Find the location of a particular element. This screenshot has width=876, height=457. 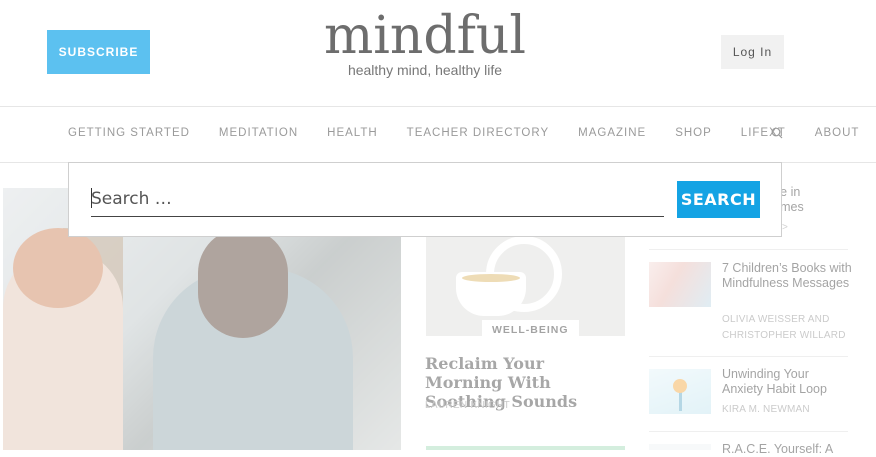

text-caret is located at coordinates (91, 198).